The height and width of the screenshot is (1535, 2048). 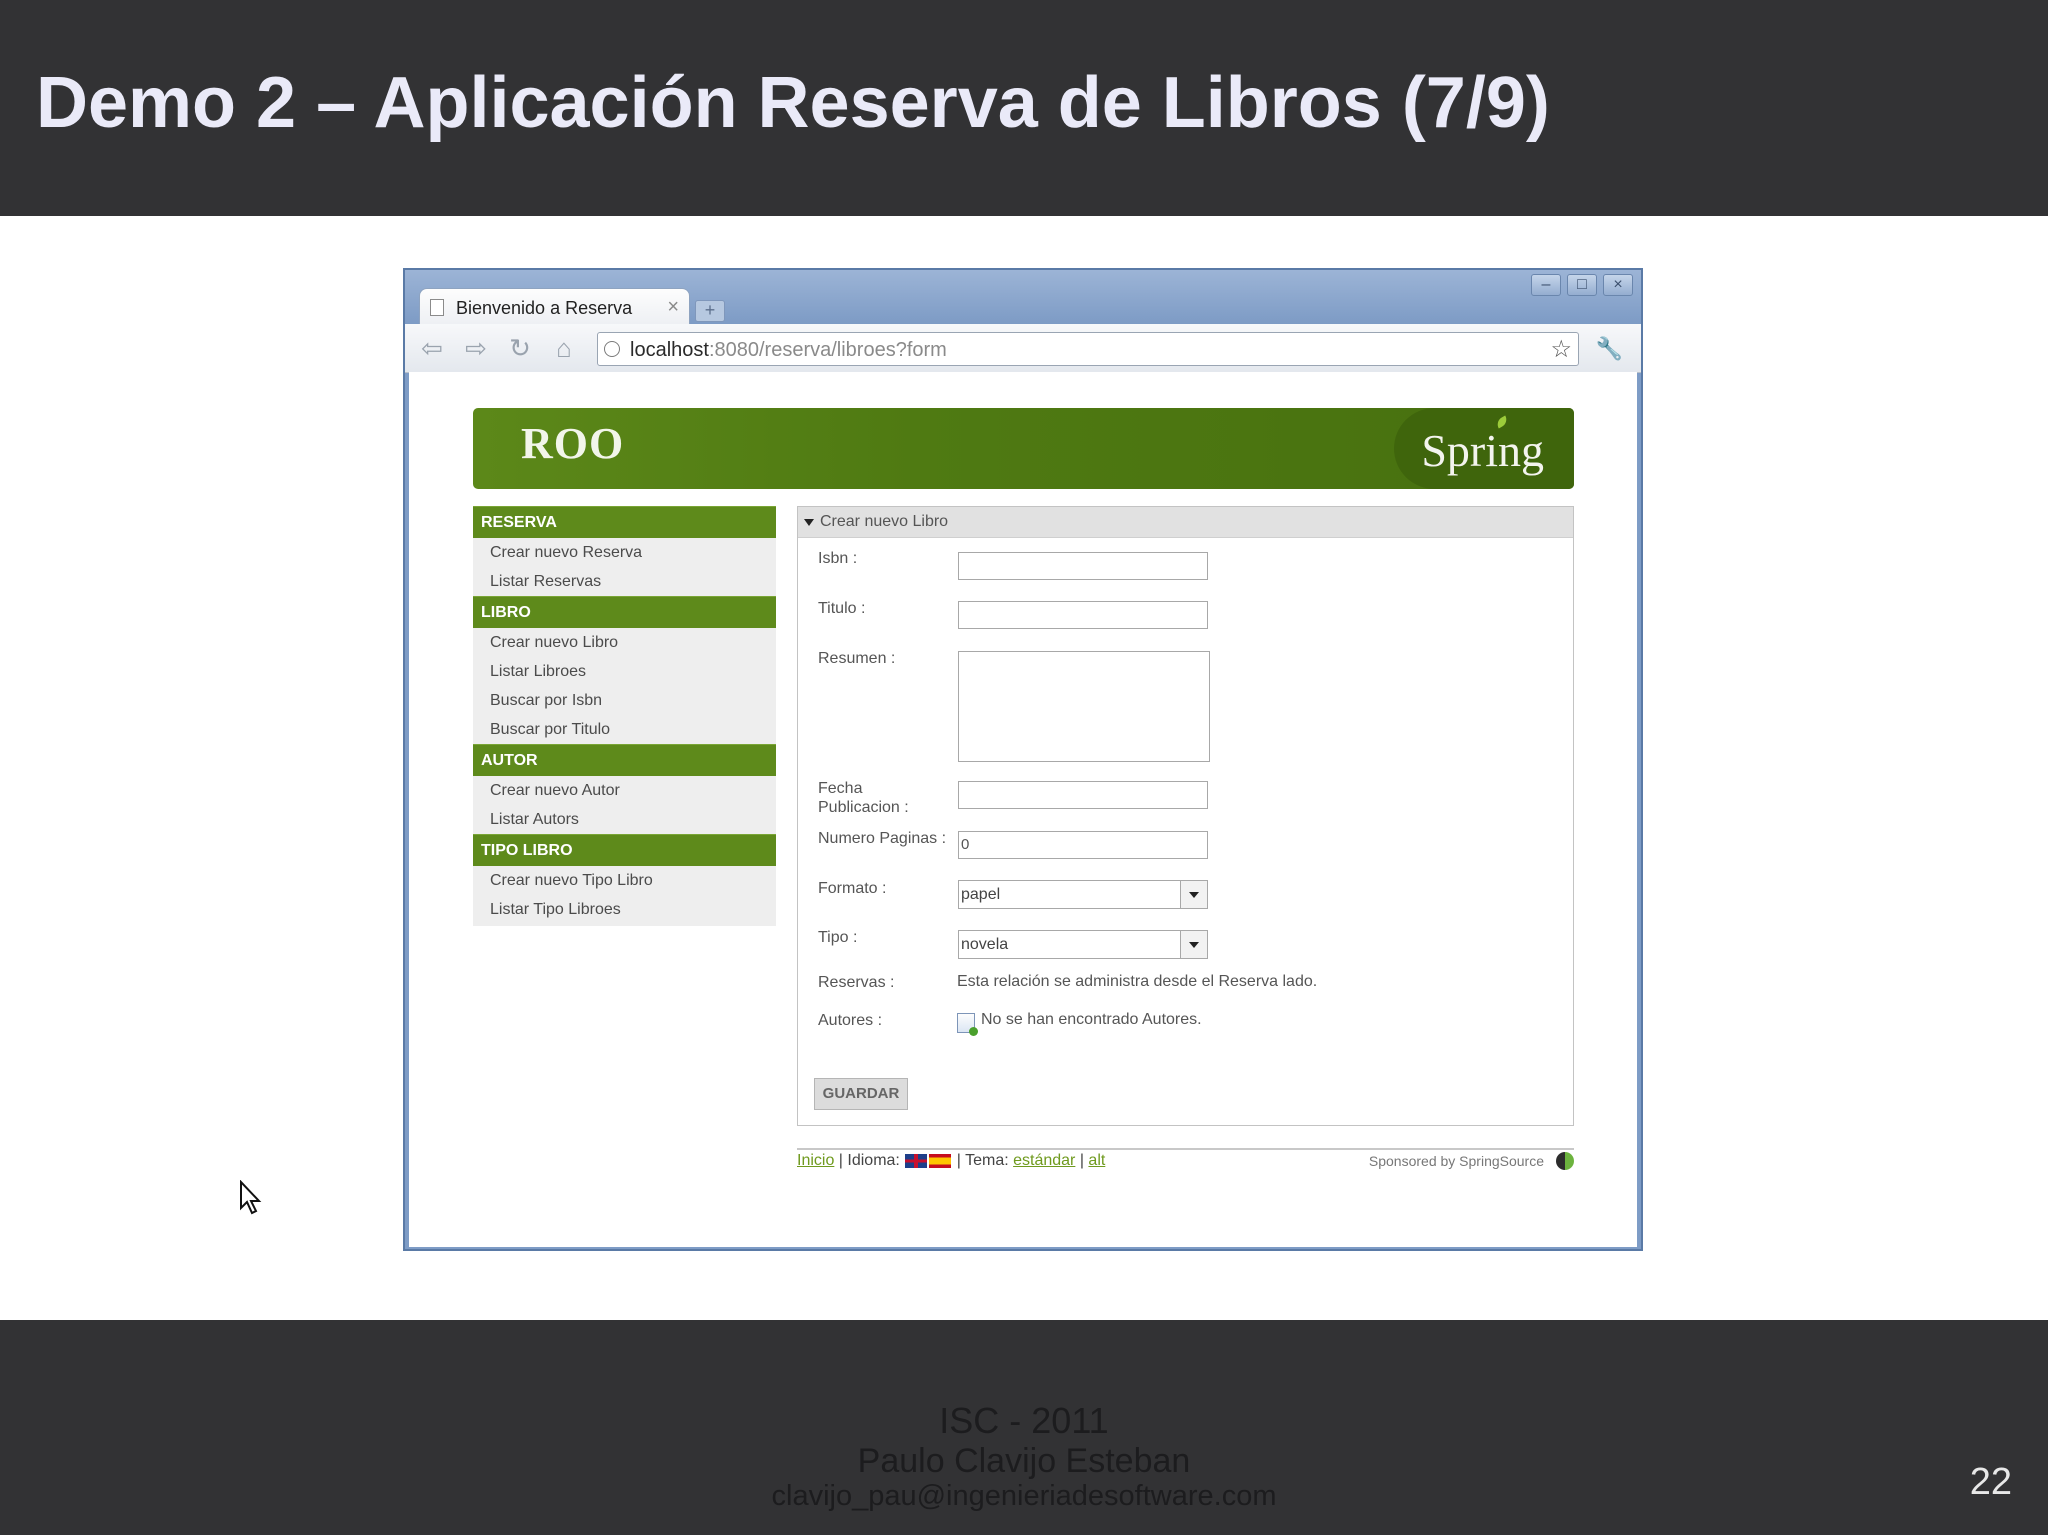 I want to click on titulo-label: Titulo :, so click(x=842, y=608).